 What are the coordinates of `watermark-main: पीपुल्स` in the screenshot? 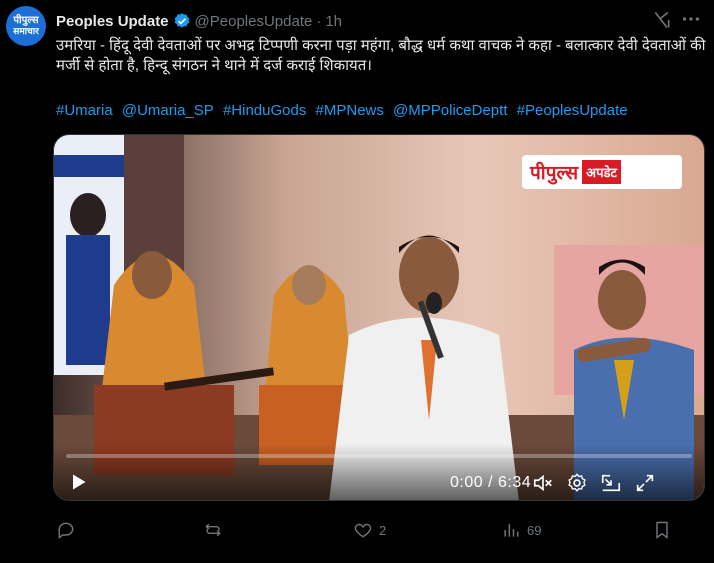 It's located at (554, 173).